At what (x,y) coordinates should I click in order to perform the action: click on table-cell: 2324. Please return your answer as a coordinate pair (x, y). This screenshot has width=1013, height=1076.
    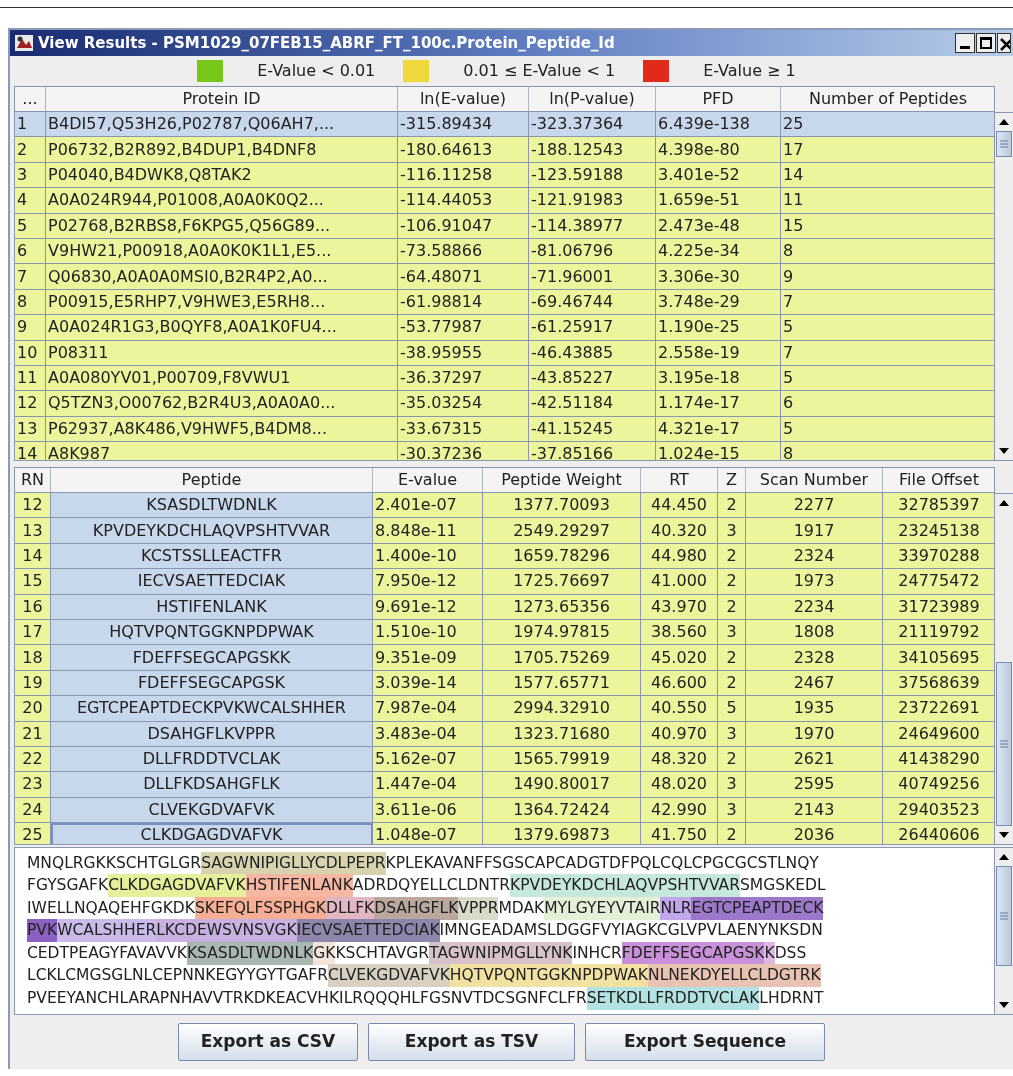
    Looking at the image, I should click on (814, 556).